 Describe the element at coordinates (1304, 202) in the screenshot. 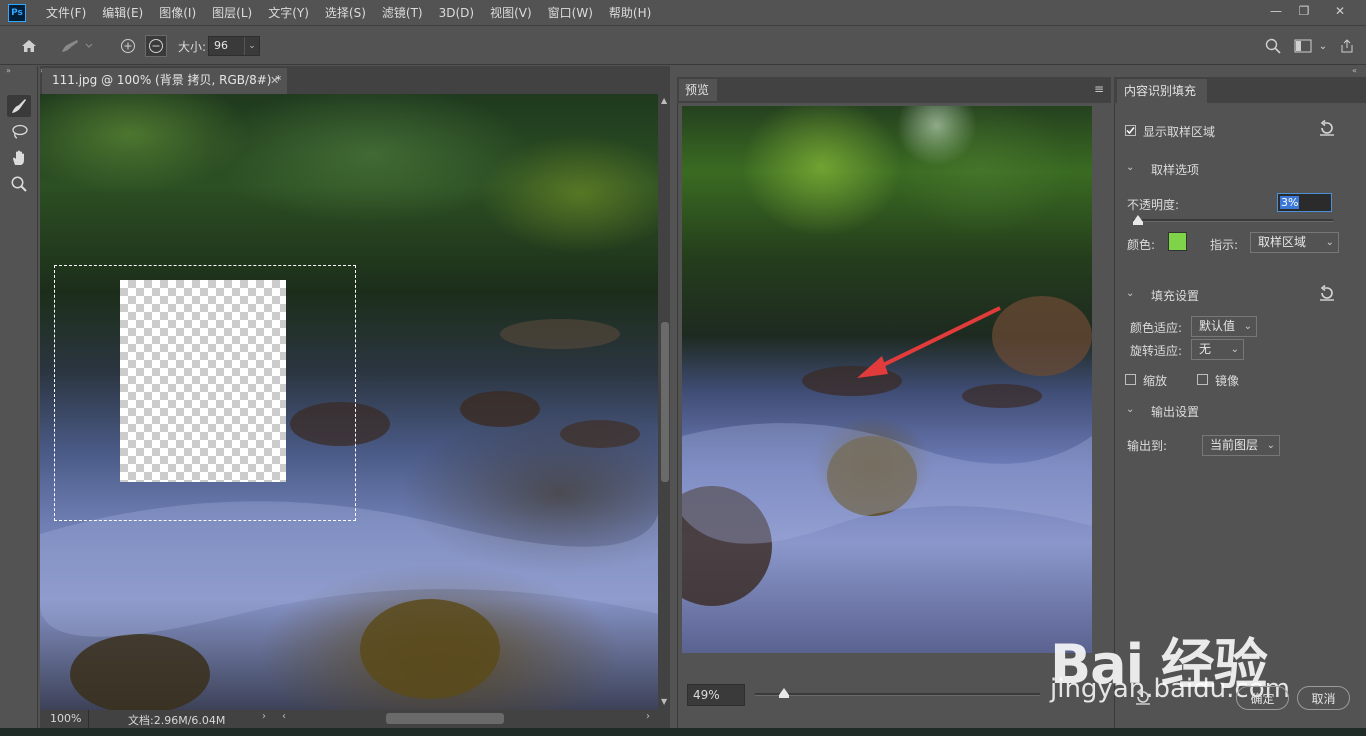

I see `opacity-input: 3%` at that location.